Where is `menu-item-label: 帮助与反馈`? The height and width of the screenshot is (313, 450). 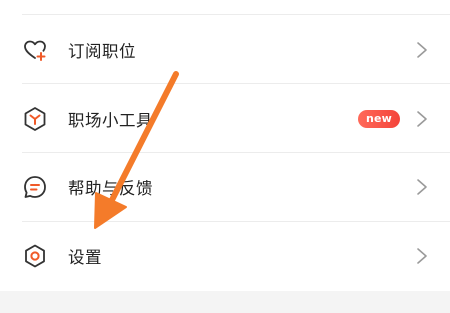 menu-item-label: 帮助与反馈 is located at coordinates (110, 188).